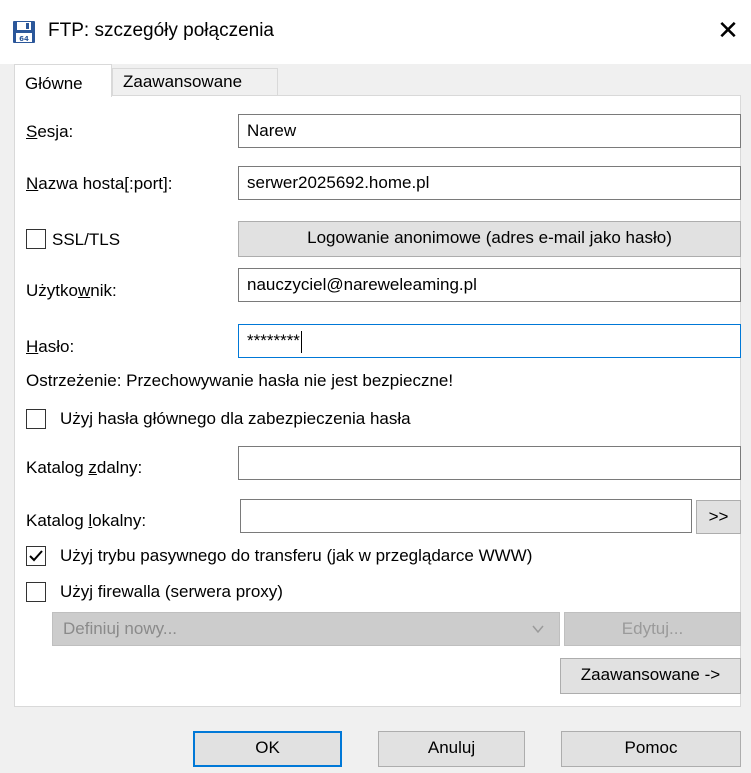 The height and width of the screenshot is (773, 751). Describe the element at coordinates (651, 749) in the screenshot. I see `help-button: Pomoc` at that location.